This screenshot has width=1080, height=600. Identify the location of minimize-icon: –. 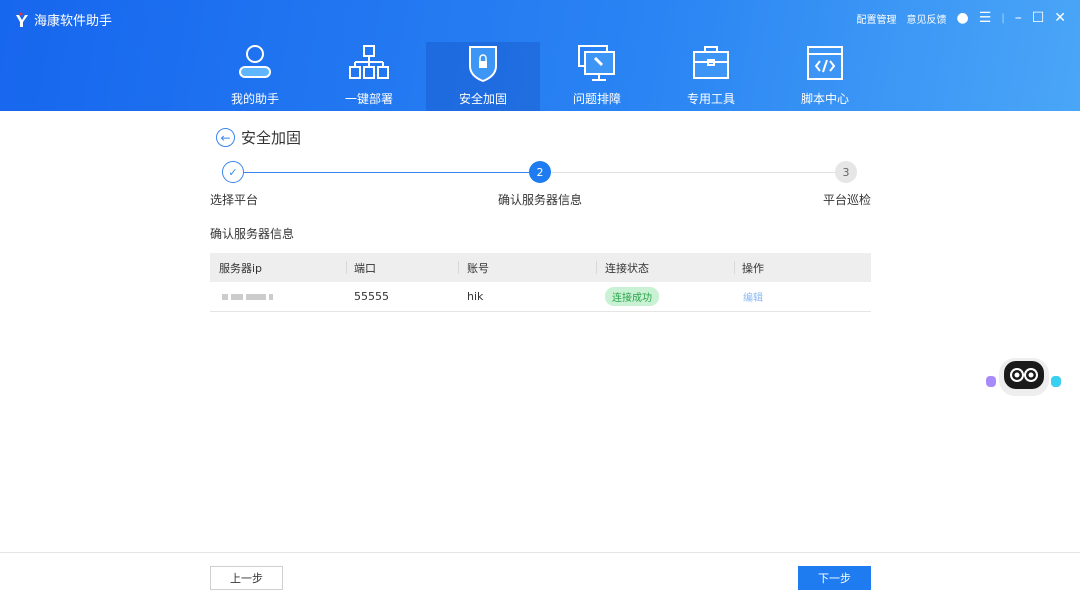
(1018, 18).